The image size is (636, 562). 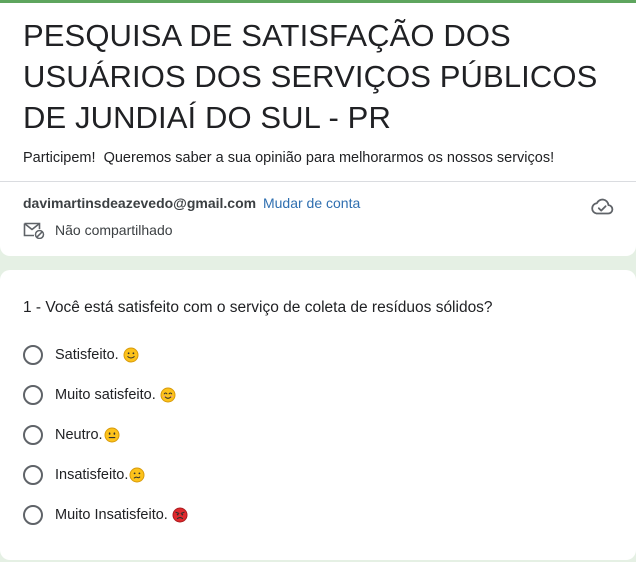 I want to click on option-insatisfeito: Insatisfeito., so click(x=84, y=475).